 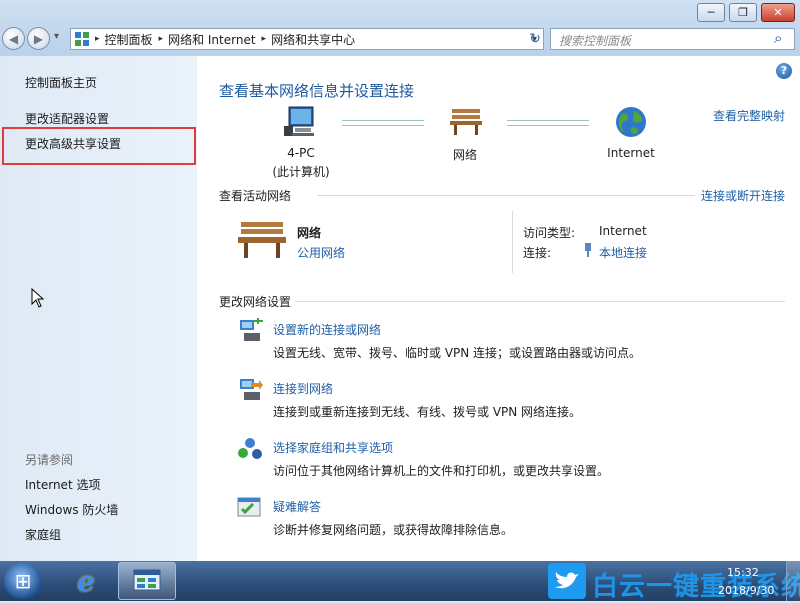 I want to click on search-input: 搜索控制面板, so click(x=672, y=39).